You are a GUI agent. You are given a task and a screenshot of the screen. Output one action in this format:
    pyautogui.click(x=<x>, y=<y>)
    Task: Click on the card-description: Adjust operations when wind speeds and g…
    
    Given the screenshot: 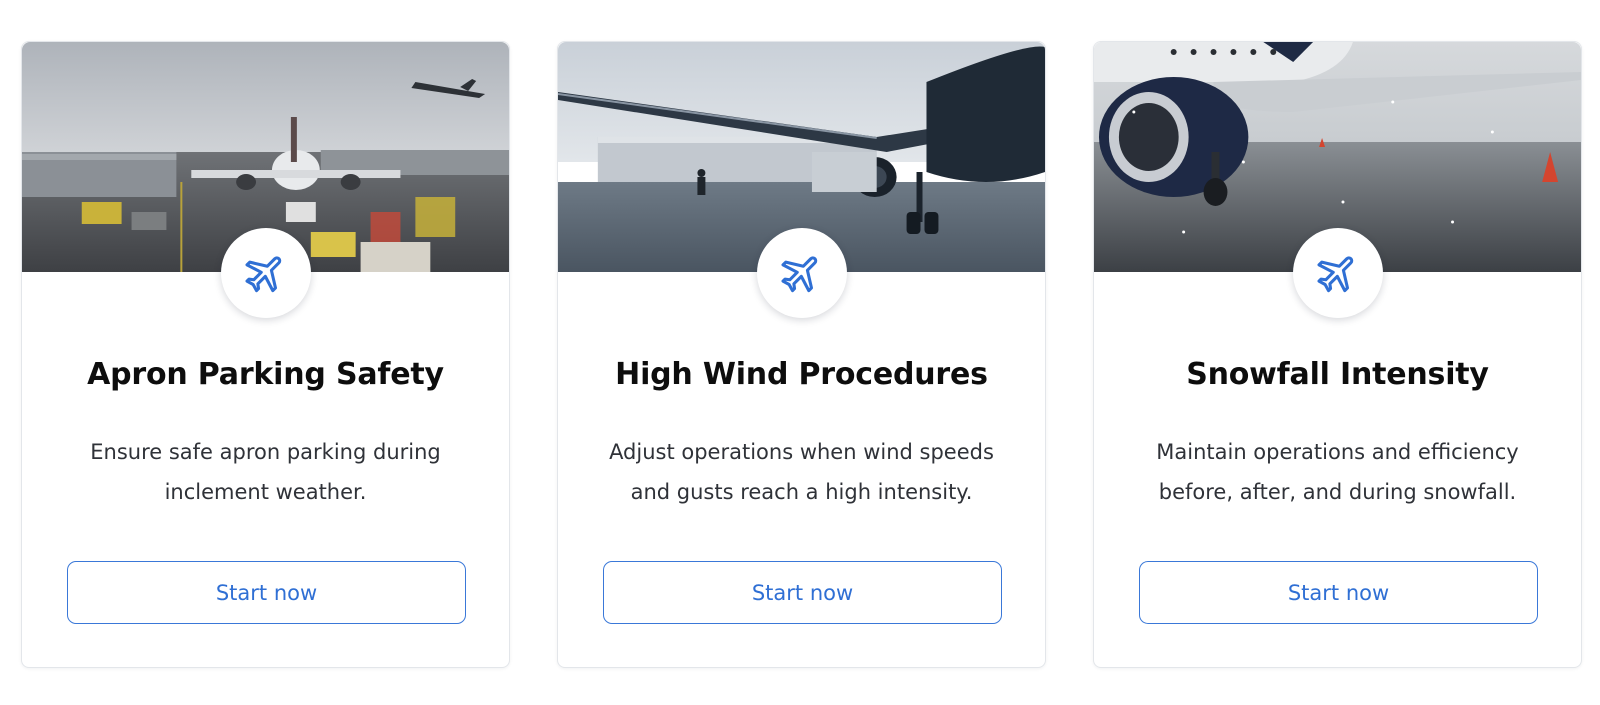 What is the action you would take?
    pyautogui.click(x=801, y=472)
    